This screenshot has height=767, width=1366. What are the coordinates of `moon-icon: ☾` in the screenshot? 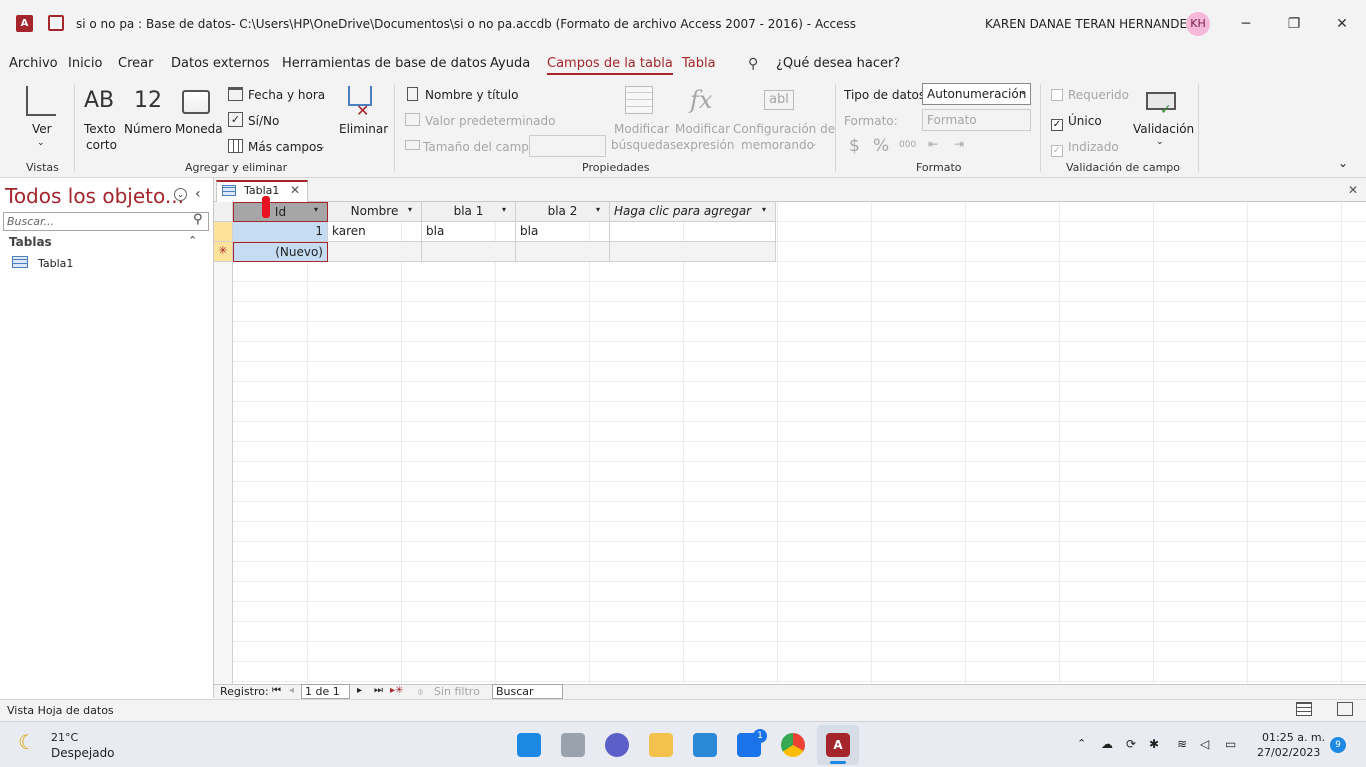 It's located at (27, 742).